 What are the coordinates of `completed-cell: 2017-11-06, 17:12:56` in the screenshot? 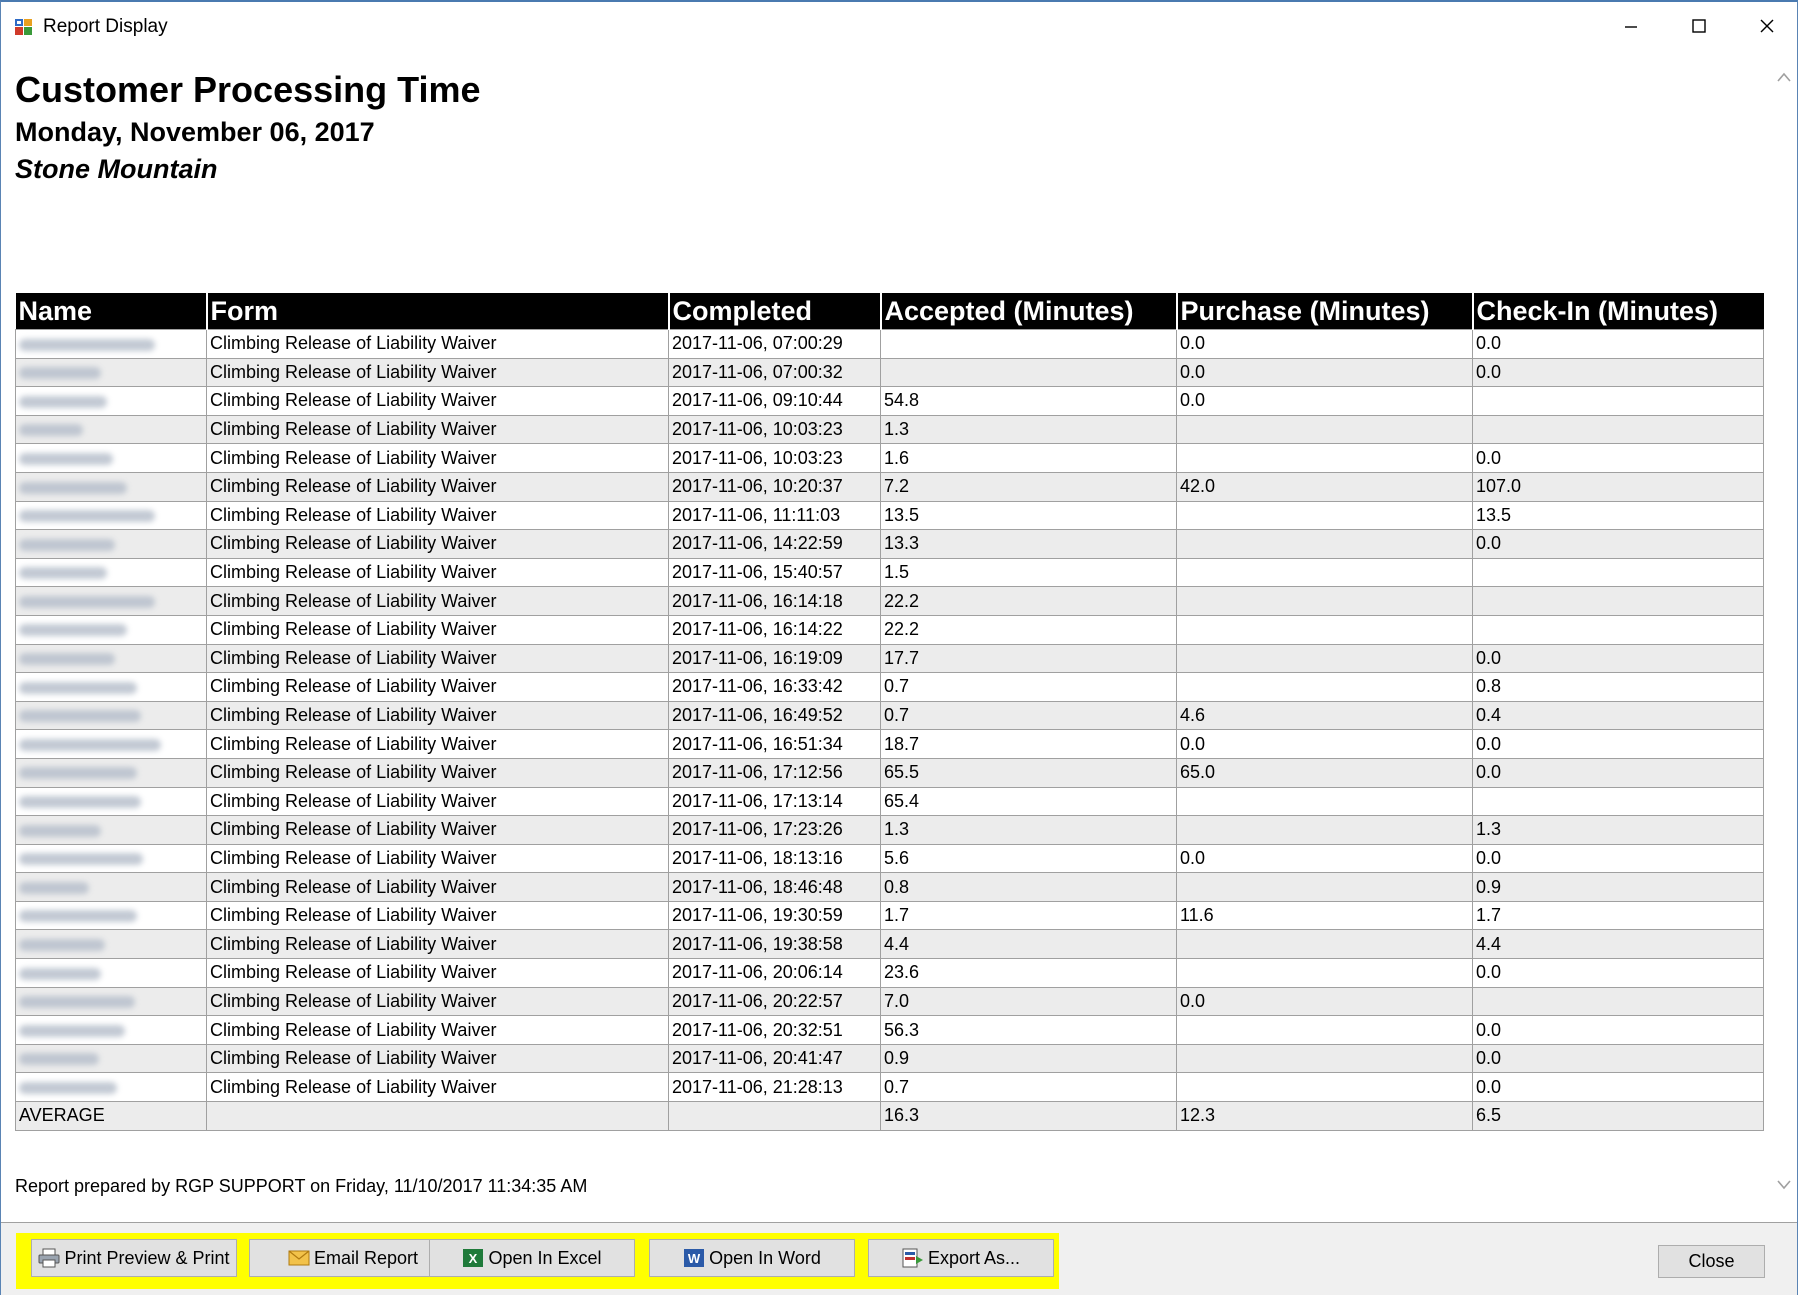 It's located at (774, 772).